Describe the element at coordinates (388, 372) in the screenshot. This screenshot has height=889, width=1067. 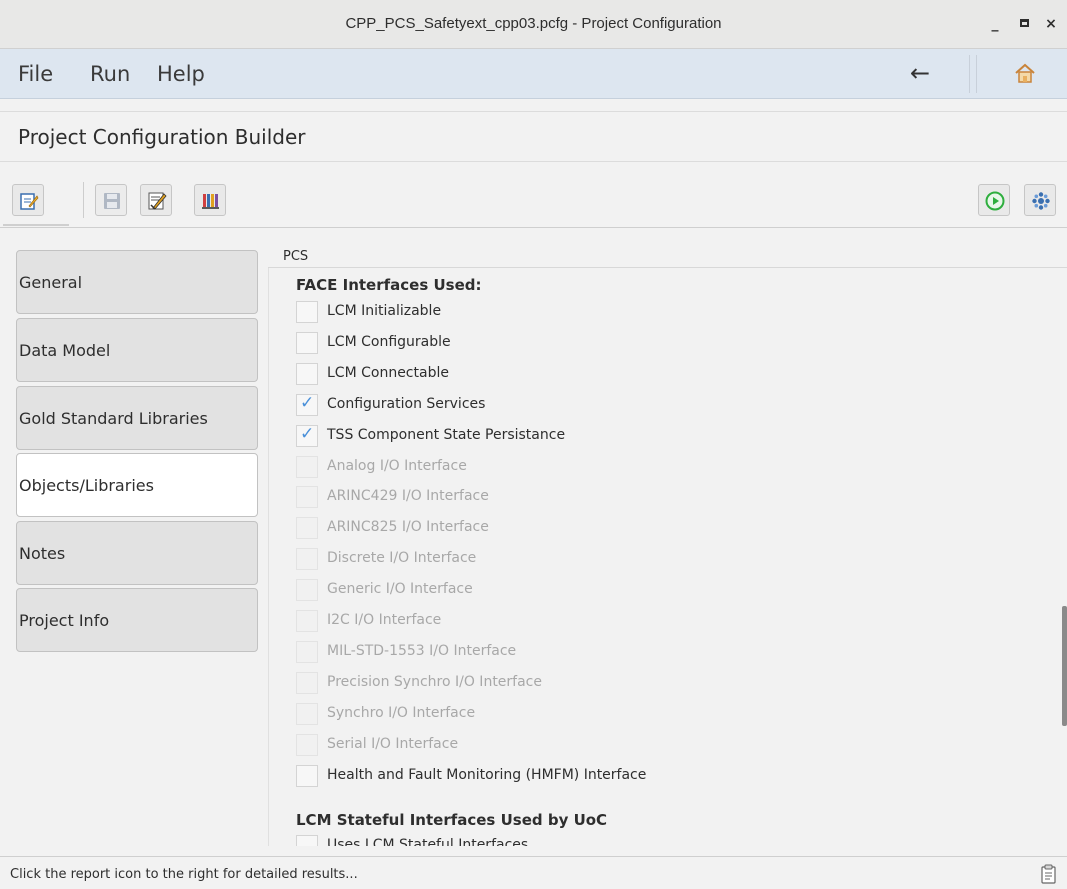
I see `checkbox-label: LCM Connectable` at that location.